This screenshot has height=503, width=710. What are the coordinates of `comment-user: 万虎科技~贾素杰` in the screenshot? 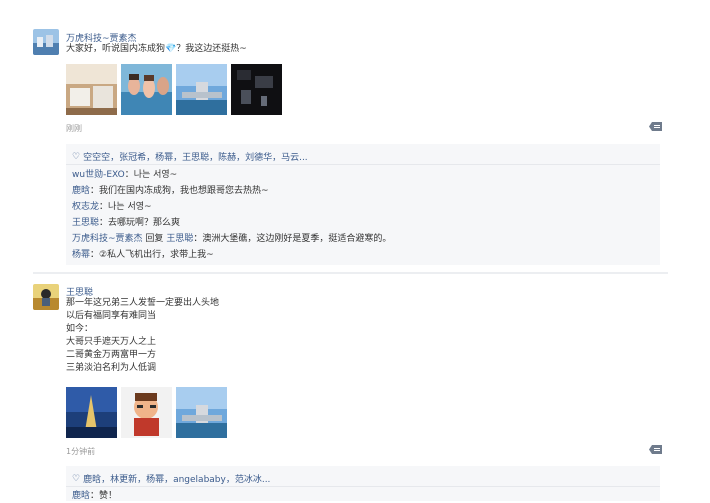 It's located at (107, 239).